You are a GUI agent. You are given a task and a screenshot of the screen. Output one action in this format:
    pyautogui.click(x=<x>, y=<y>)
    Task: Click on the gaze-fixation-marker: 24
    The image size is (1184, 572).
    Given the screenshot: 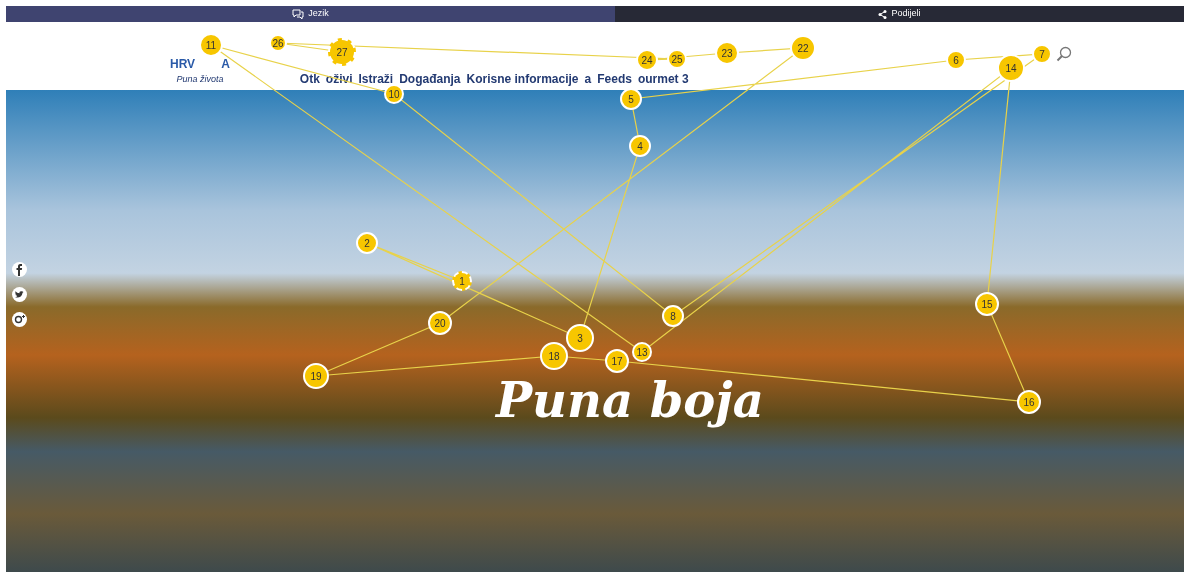 What is the action you would take?
    pyautogui.click(x=647, y=60)
    